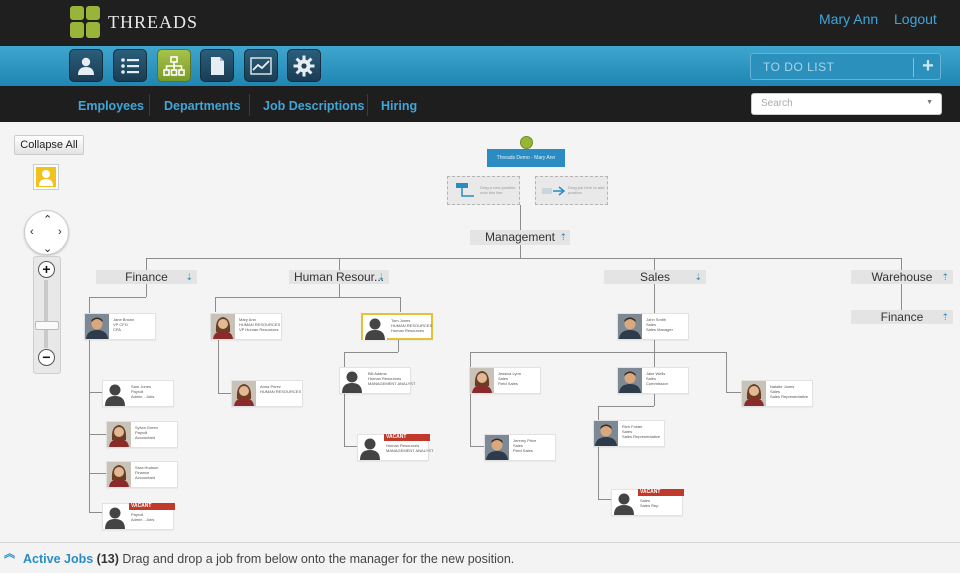  I want to click on tool-documents-button, so click(217, 65).